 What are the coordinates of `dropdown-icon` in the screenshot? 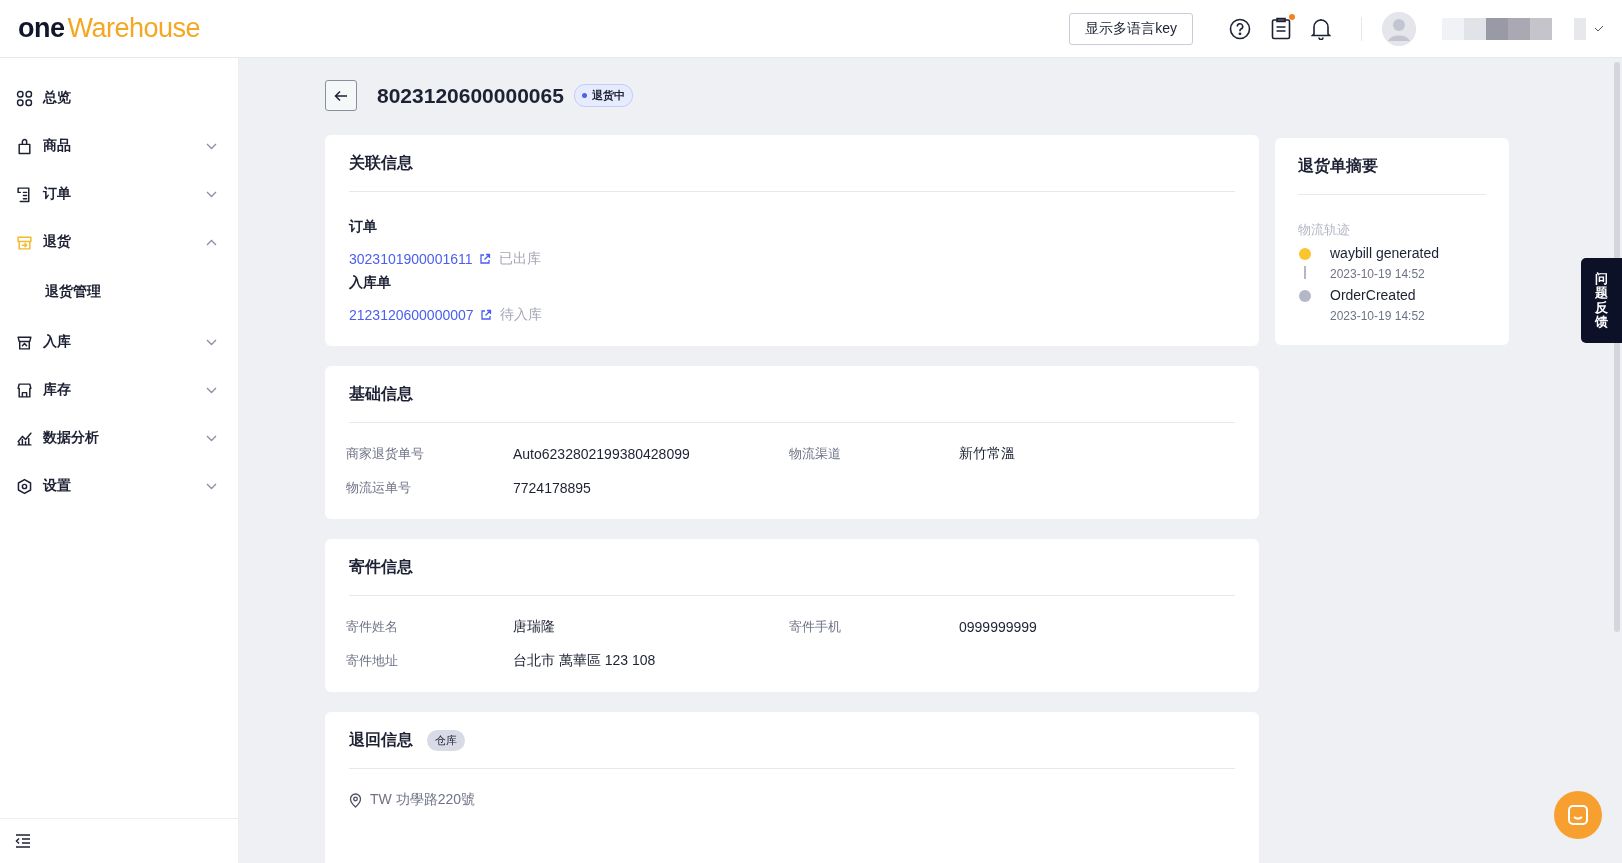 It's located at (1599, 28).